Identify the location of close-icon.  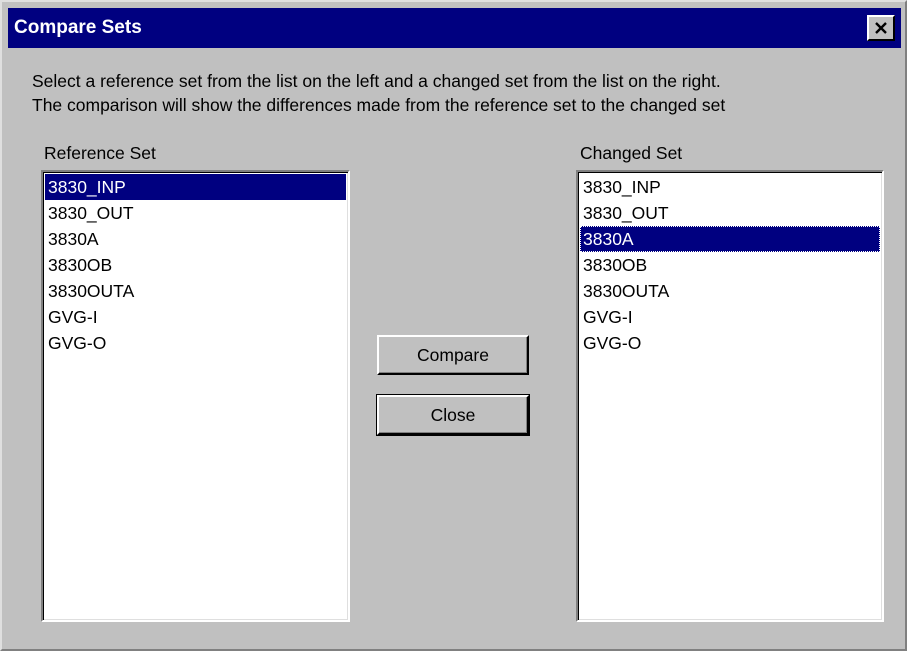
(881, 28).